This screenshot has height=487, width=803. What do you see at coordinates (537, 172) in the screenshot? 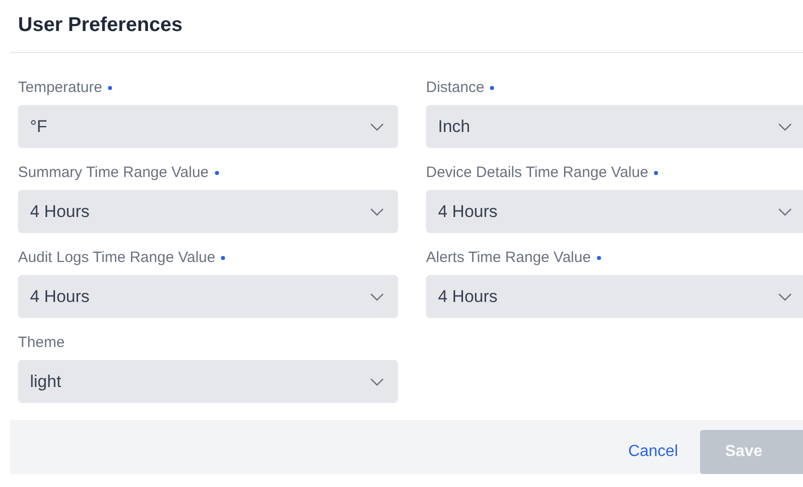
I see `field-label: Device Details Time Range Value` at bounding box center [537, 172].